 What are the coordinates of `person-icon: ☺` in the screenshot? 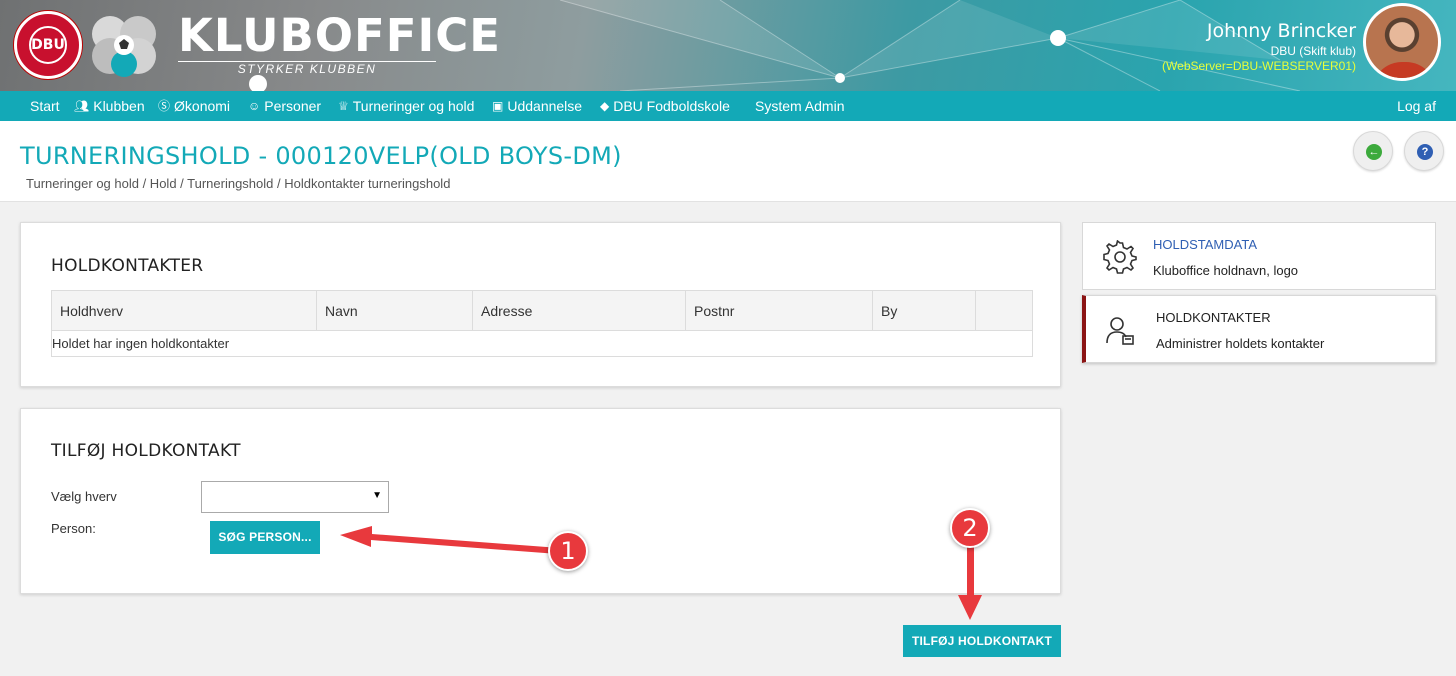 It's located at (254, 106).